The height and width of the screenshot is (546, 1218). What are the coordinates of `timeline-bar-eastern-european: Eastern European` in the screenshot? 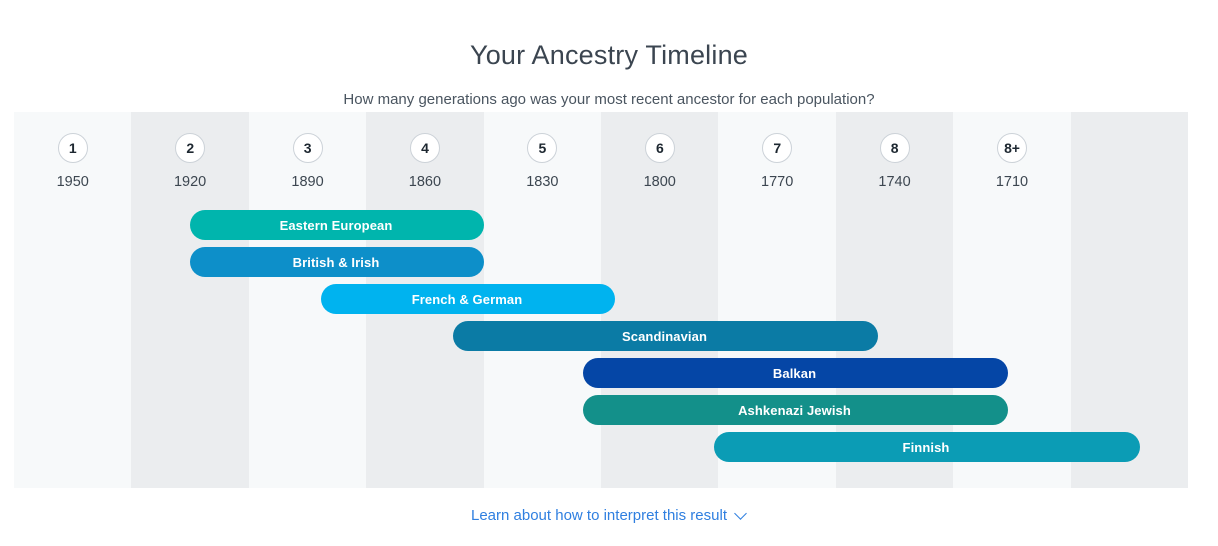 It's located at (337, 225).